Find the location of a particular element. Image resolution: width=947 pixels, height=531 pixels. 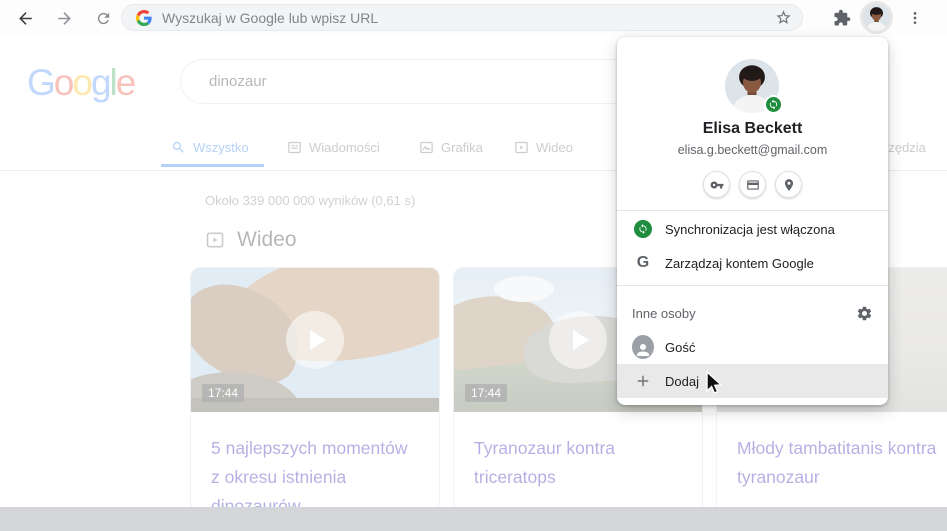

profile-email: elisa.g.beckett@gmail.com is located at coordinates (752, 150).